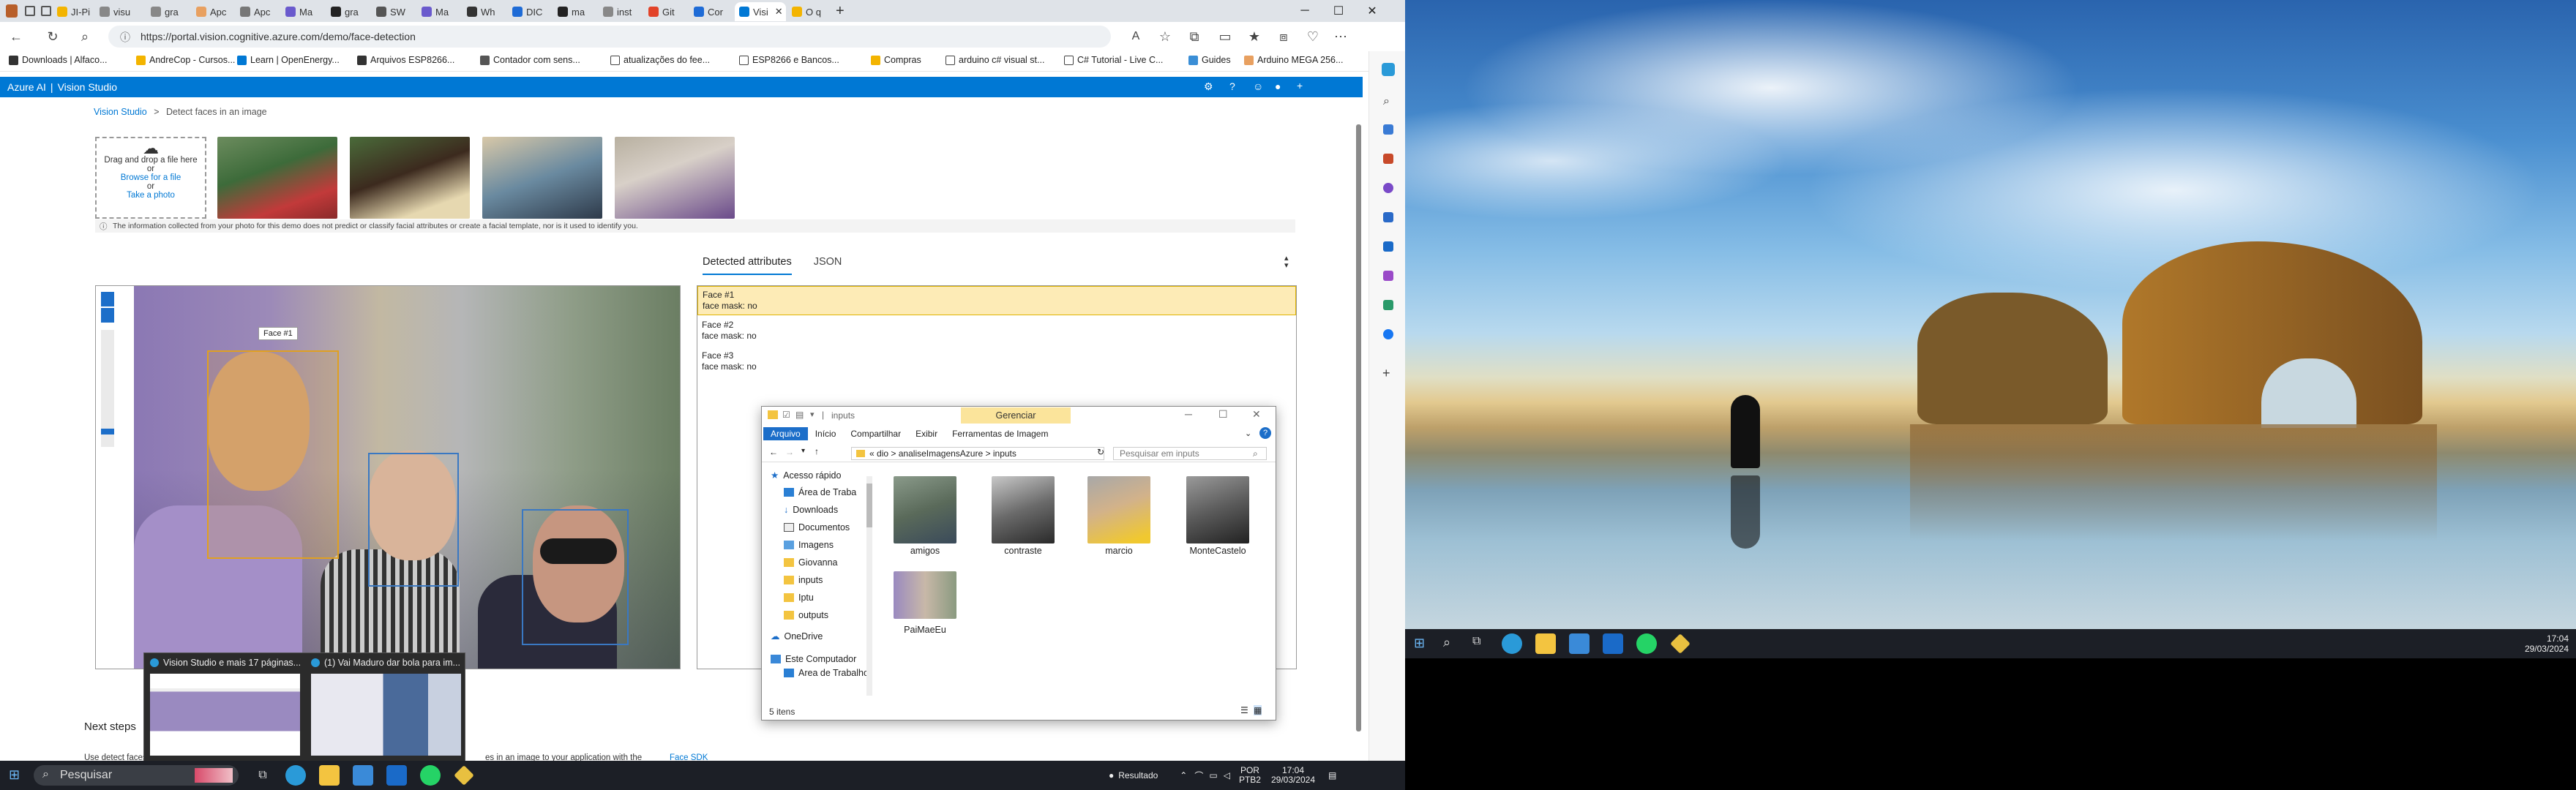 Image resolution: width=2576 pixels, height=790 pixels. What do you see at coordinates (1217, 509) in the screenshot?
I see `file-thumb-montecastelo` at bounding box center [1217, 509].